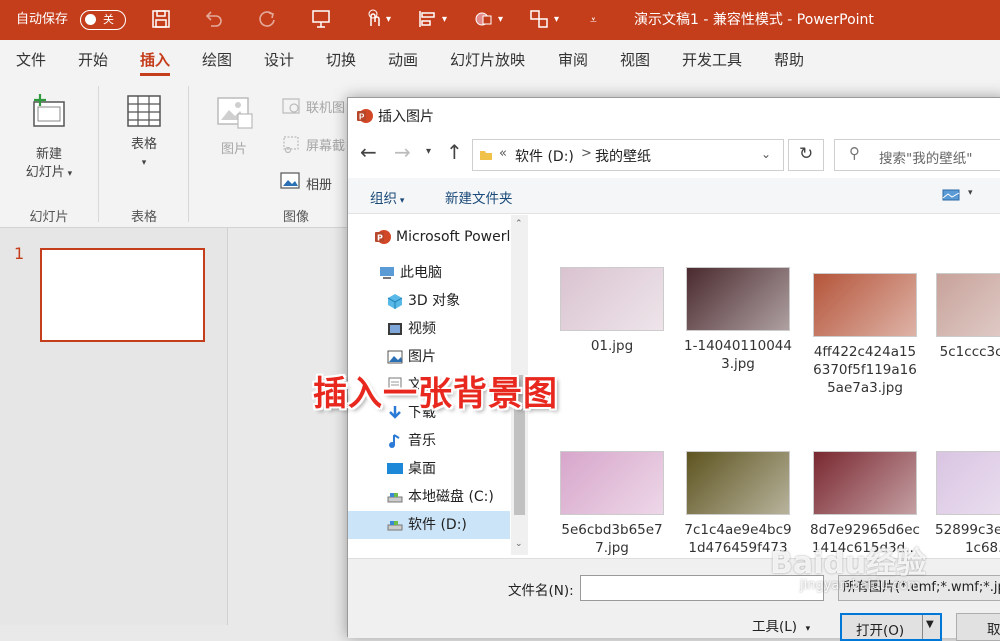 This screenshot has width=1000, height=641. Describe the element at coordinates (712, 60) in the screenshot. I see `tab-10: 开发工具` at that location.